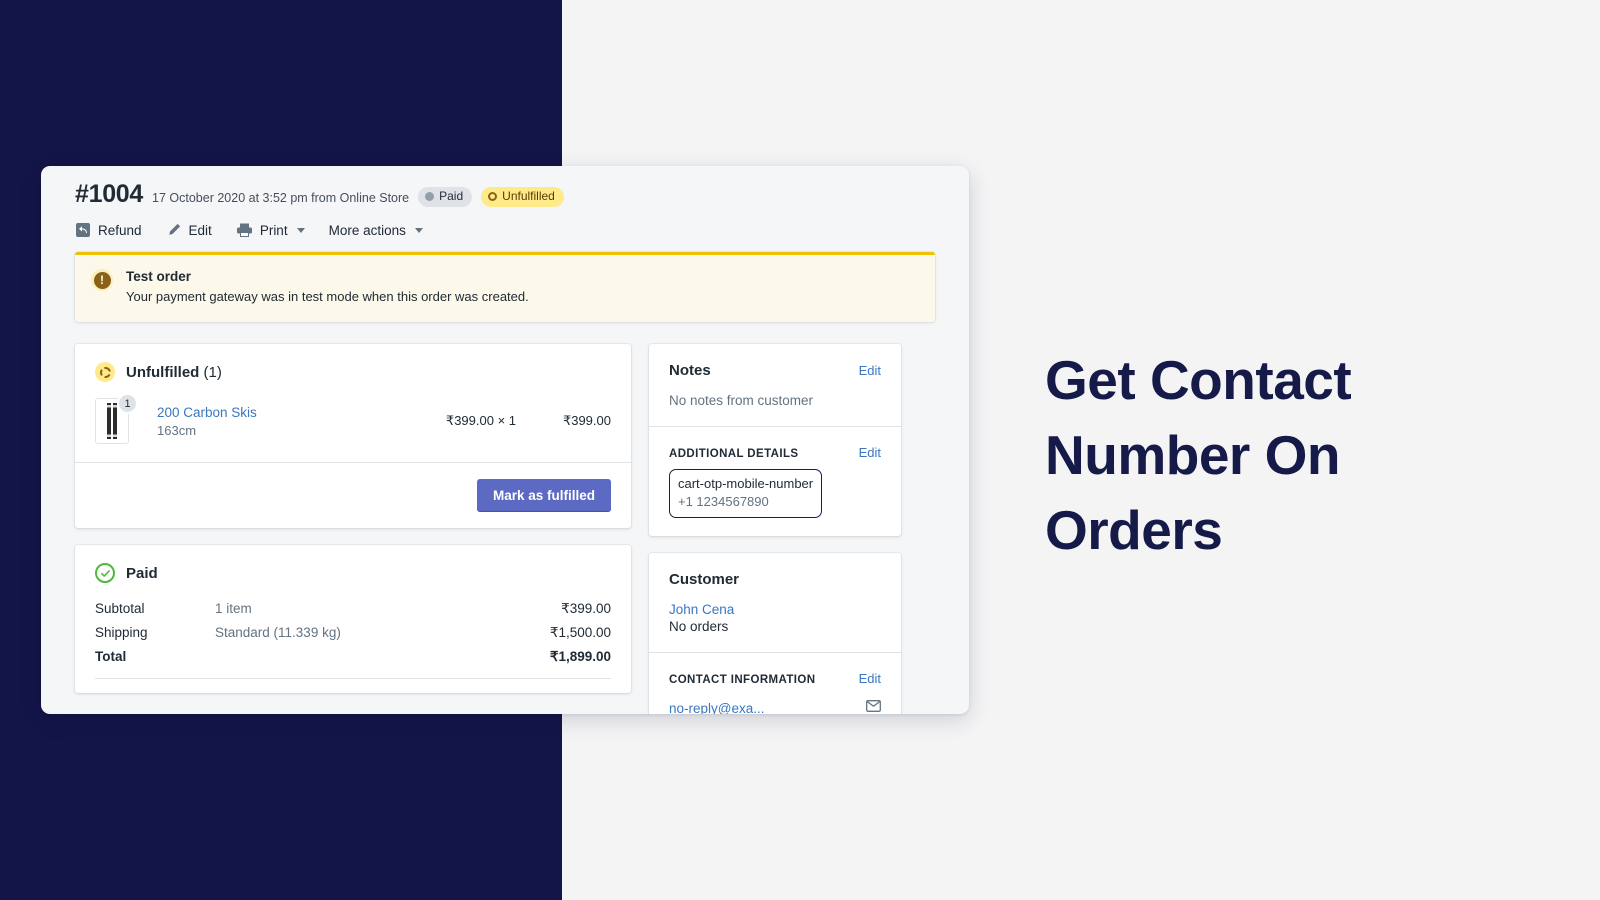 The height and width of the screenshot is (900, 1600). What do you see at coordinates (543, 495) in the screenshot?
I see `mark-as-fulfilled-button: Mark as fulfilled` at bounding box center [543, 495].